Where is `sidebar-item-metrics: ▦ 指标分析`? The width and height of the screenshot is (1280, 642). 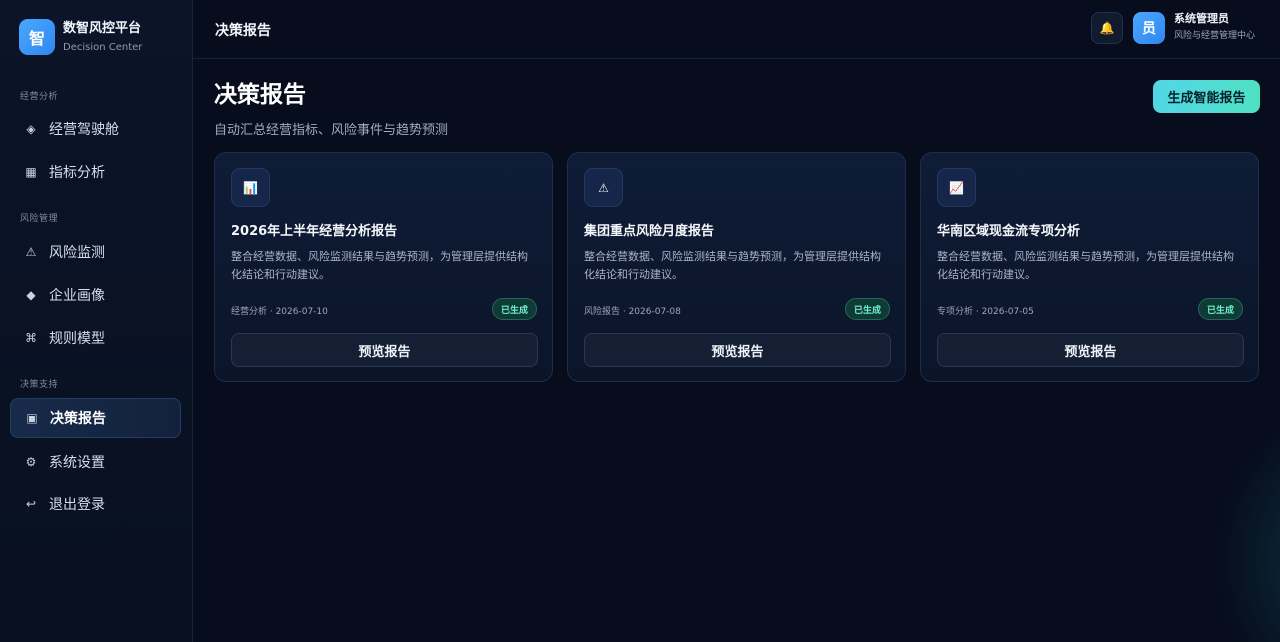 sidebar-item-metrics: ▦ 指标分析 is located at coordinates (95, 172).